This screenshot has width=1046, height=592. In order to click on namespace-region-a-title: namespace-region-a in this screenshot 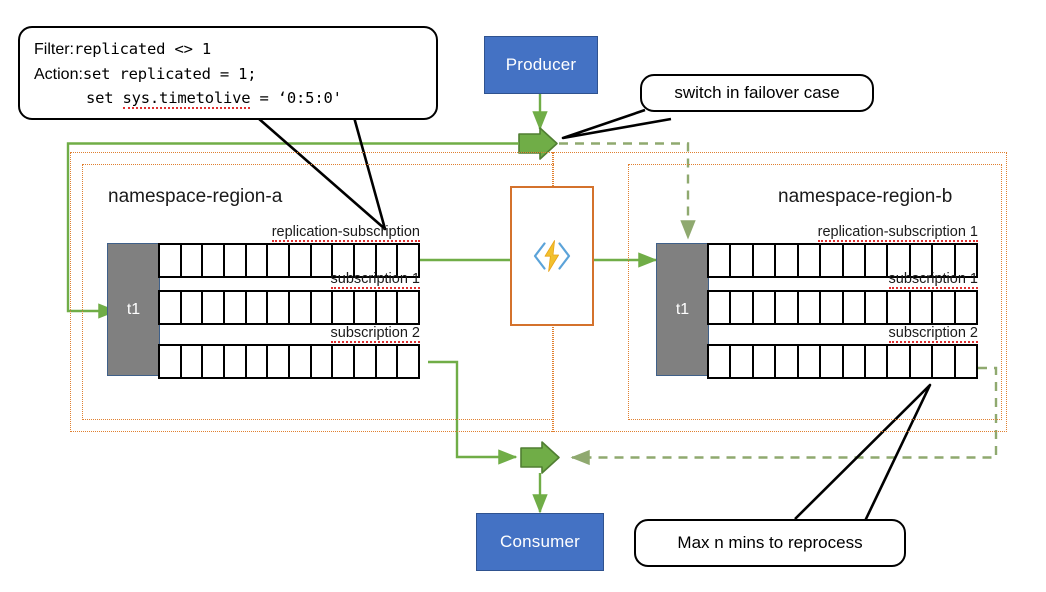, I will do `click(195, 196)`.